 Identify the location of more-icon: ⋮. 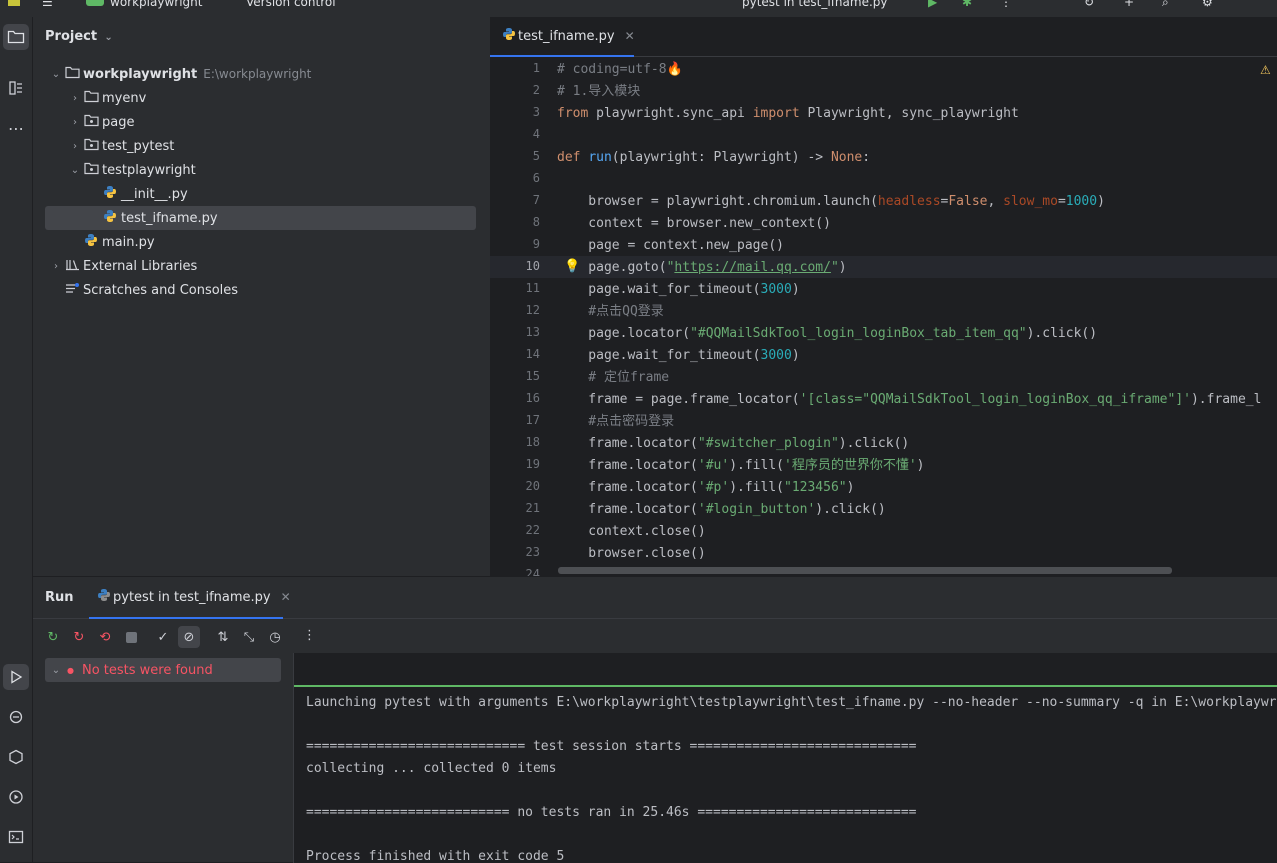
(1006, 4).